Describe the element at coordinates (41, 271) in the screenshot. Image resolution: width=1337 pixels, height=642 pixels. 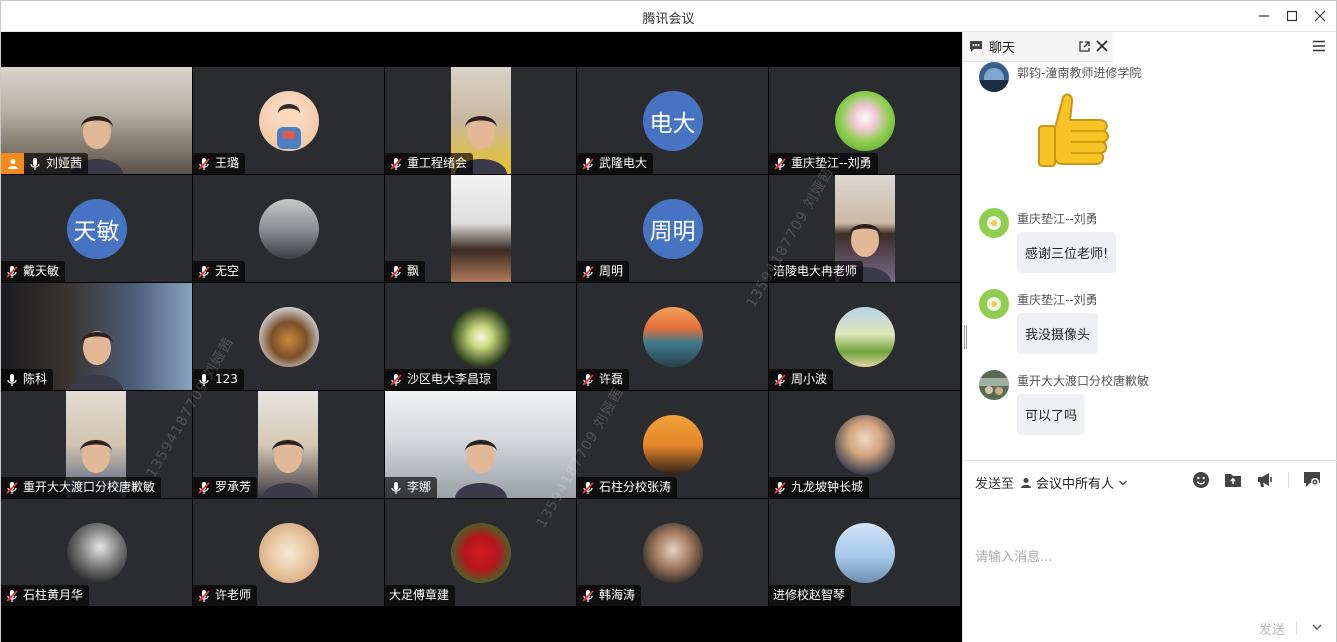
I see `participant-name: 戴天敏` at that location.